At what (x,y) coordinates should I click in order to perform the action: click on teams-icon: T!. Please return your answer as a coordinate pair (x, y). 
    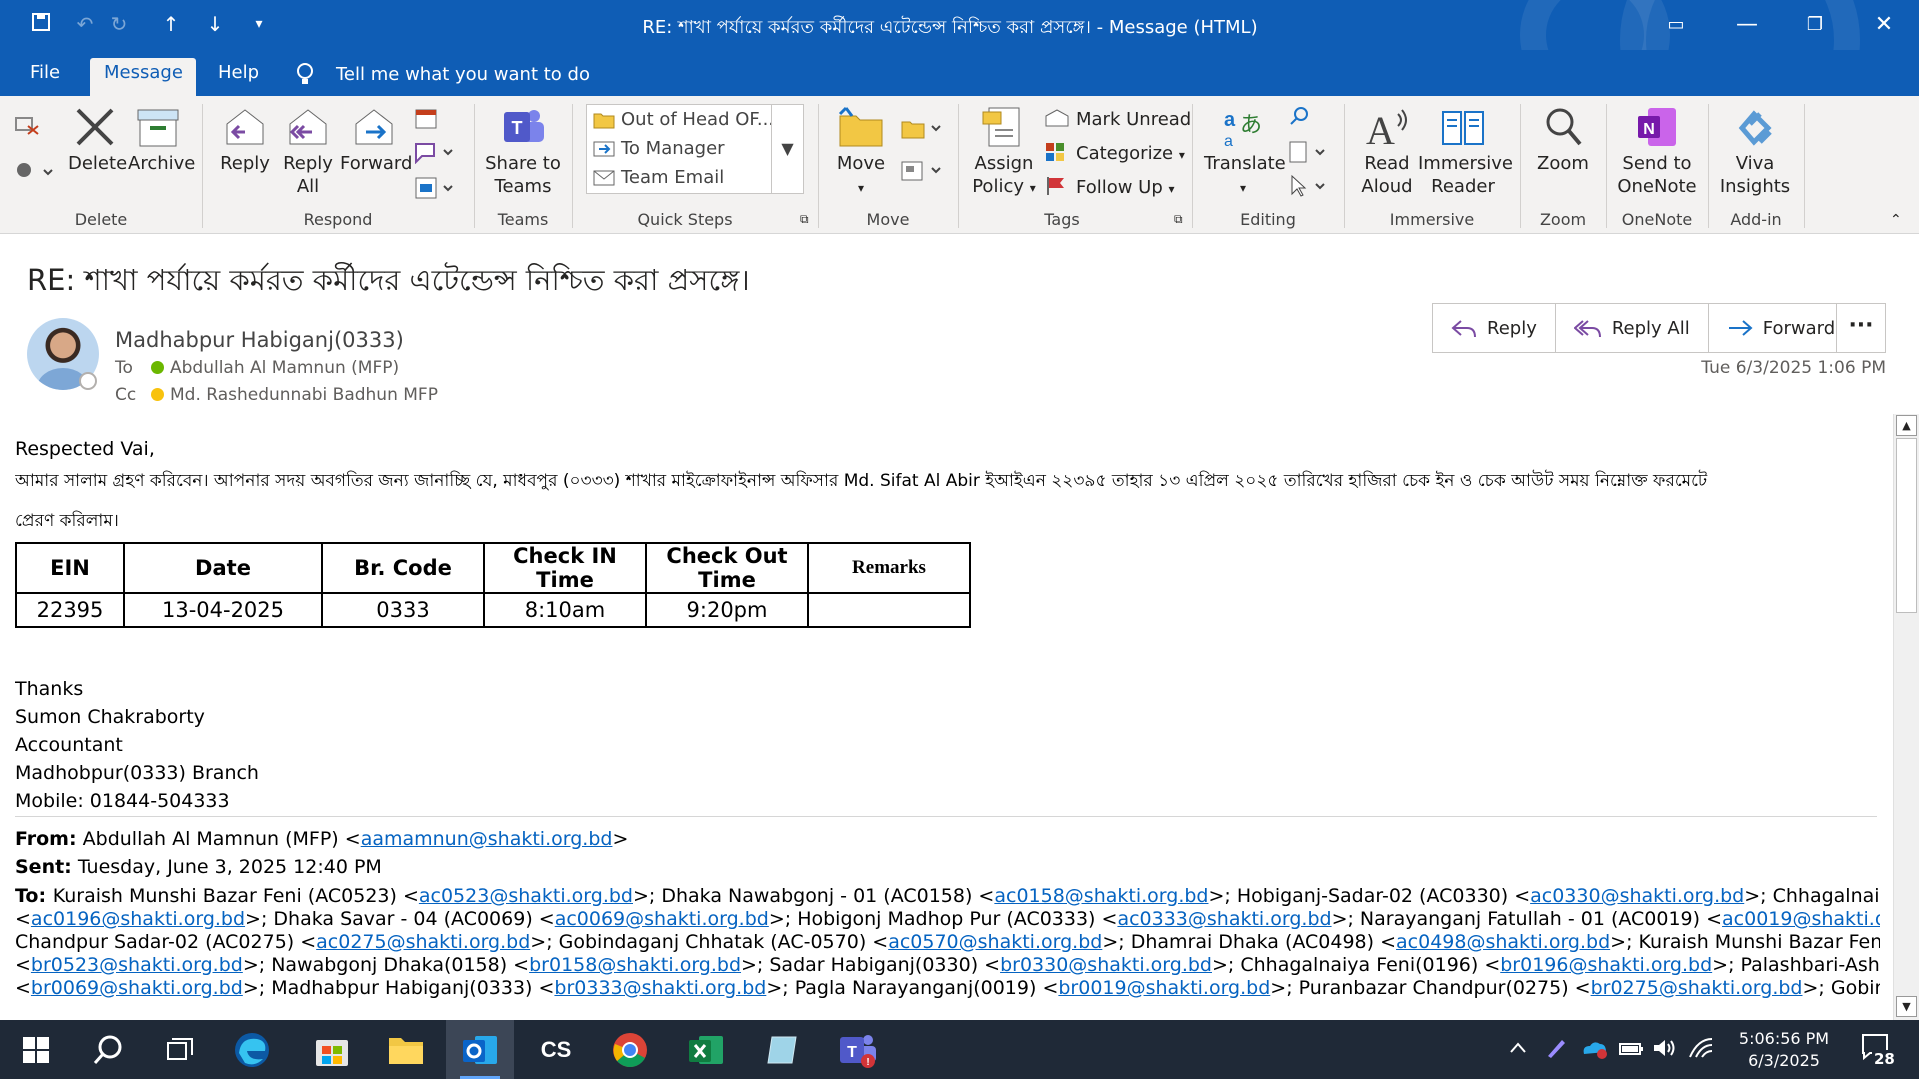
    Looking at the image, I should click on (858, 1049).